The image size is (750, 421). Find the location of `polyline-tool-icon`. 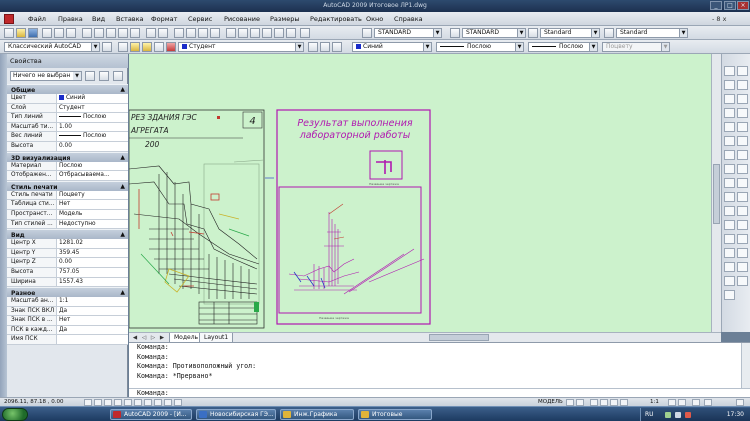

polyline-tool-icon is located at coordinates (729, 99).